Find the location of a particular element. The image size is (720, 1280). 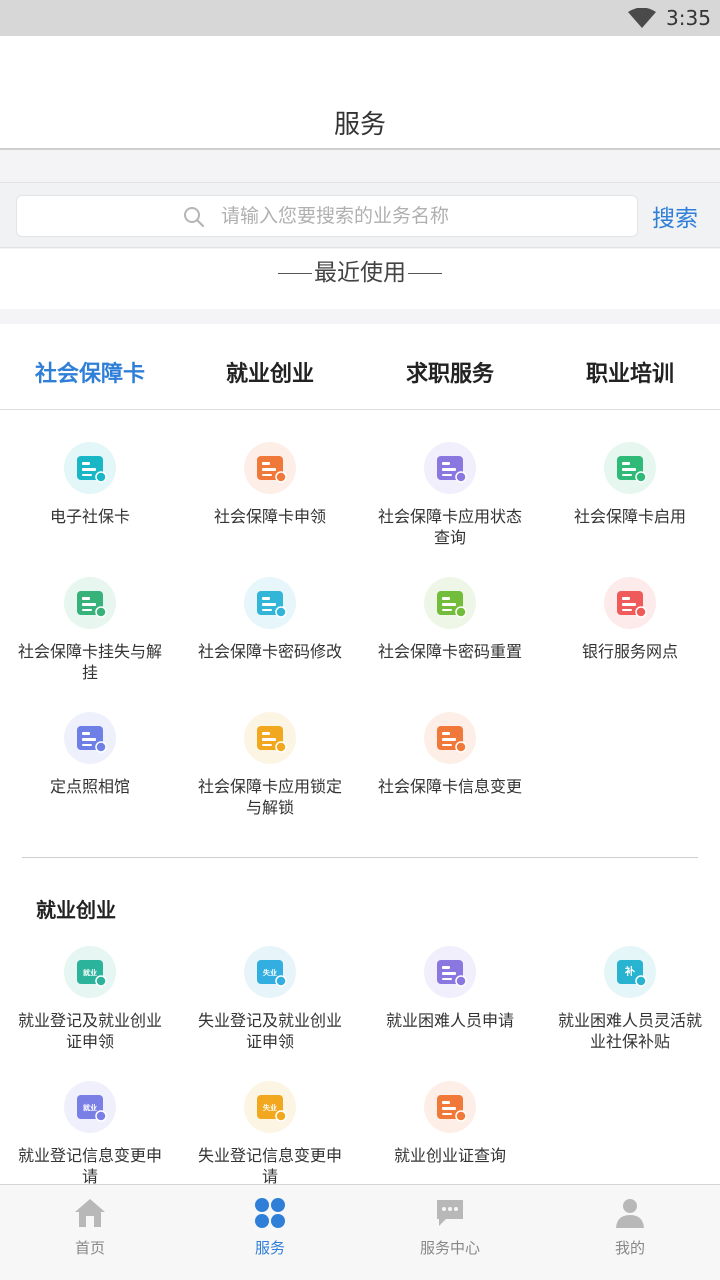

service-item: 银行服务网点 is located at coordinates (630, 619).